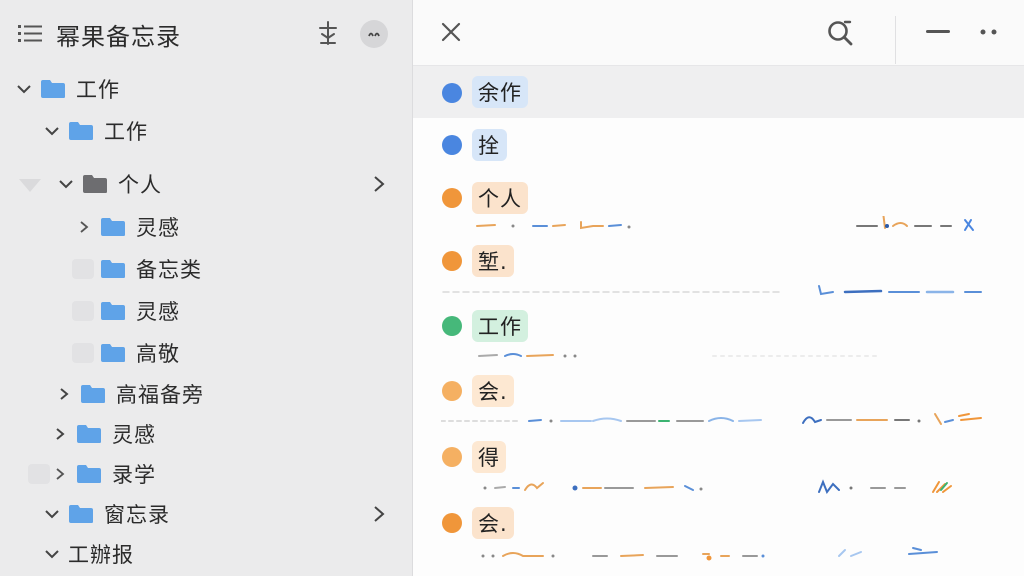 The width and height of the screenshot is (1024, 576). What do you see at coordinates (103, 434) in the screenshot?
I see `tree-item-inspiration-3: 灵感` at bounding box center [103, 434].